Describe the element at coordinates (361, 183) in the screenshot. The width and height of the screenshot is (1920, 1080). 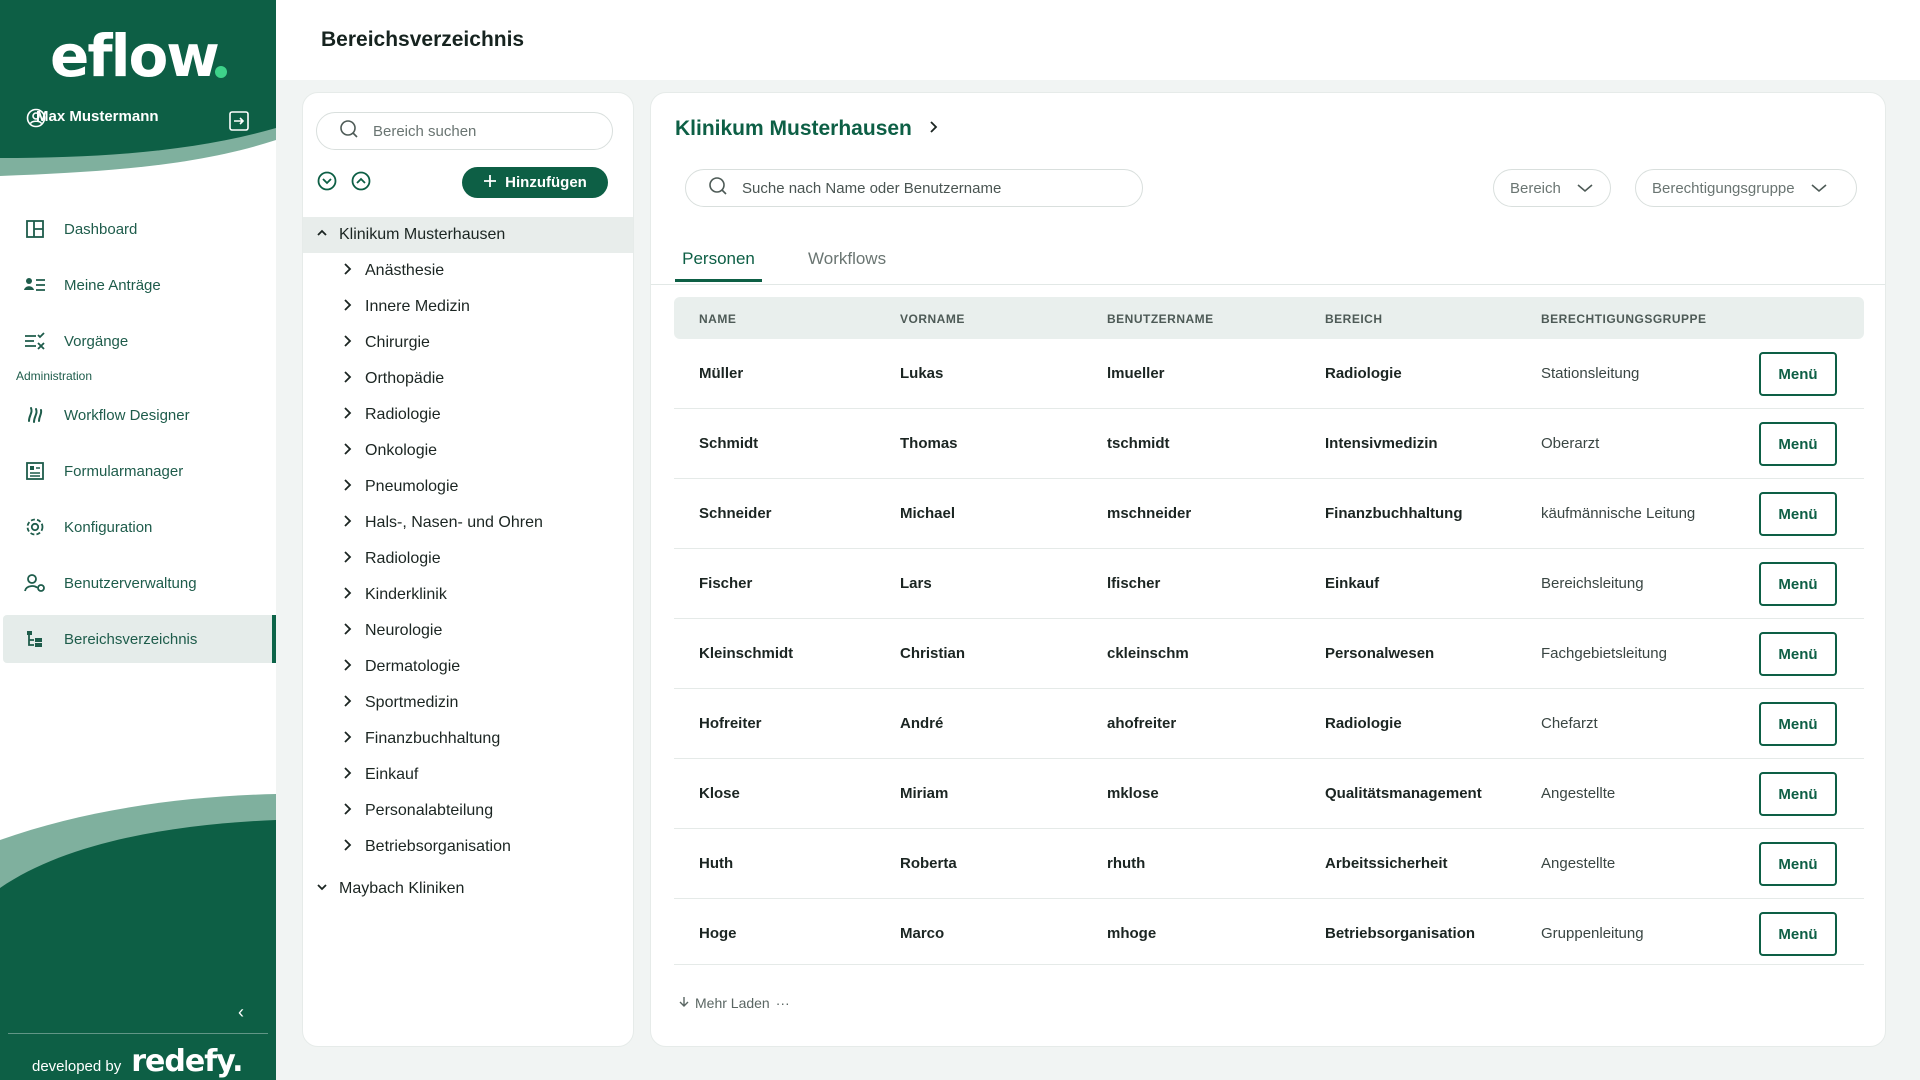
I see `collapse-all-icon` at that location.